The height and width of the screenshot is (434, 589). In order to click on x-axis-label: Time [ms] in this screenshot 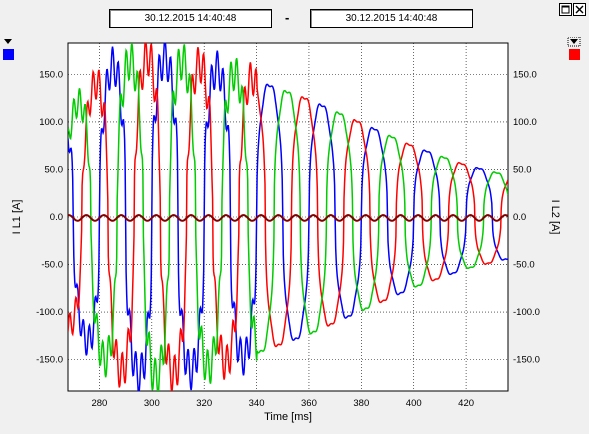, I will do `click(288, 417)`.